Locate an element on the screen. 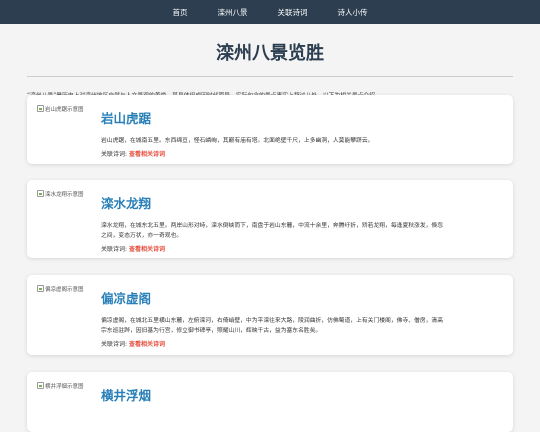  image-alt: 岩山虎踞示意图 is located at coordinates (64, 110).